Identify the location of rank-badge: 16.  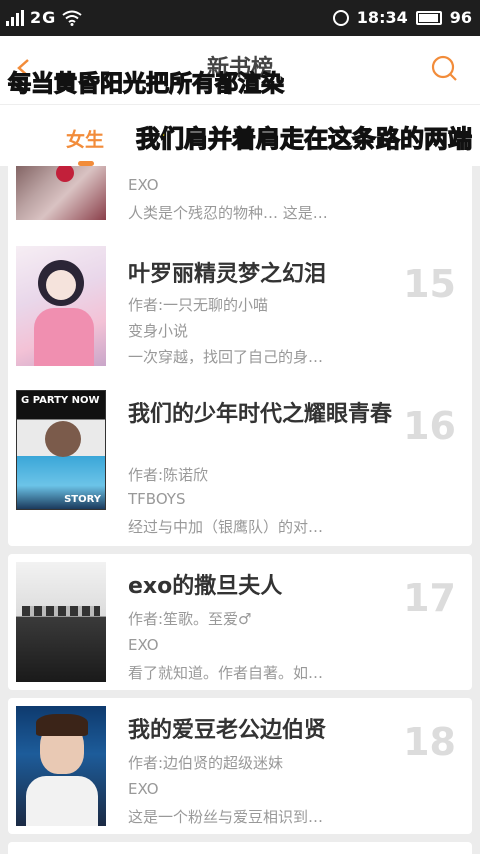
(429, 426).